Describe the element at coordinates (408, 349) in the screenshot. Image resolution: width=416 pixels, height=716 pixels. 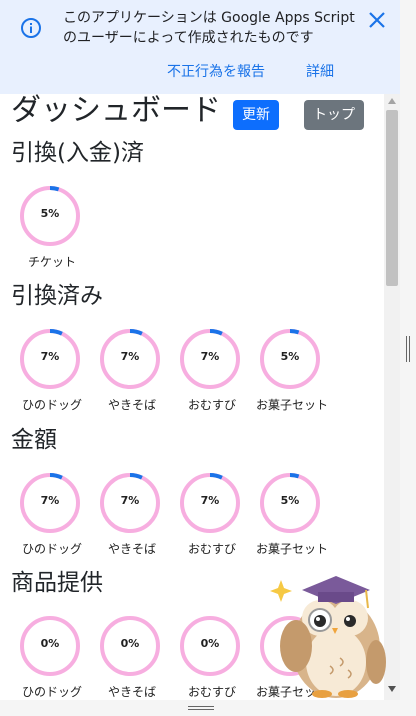
I see `vertical-grip-icon` at that location.